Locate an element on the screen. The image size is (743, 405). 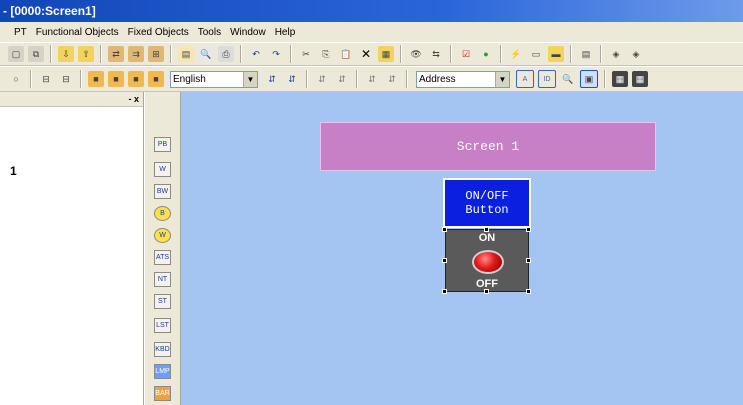
print-icon: ⎙ is located at coordinates (226, 54).